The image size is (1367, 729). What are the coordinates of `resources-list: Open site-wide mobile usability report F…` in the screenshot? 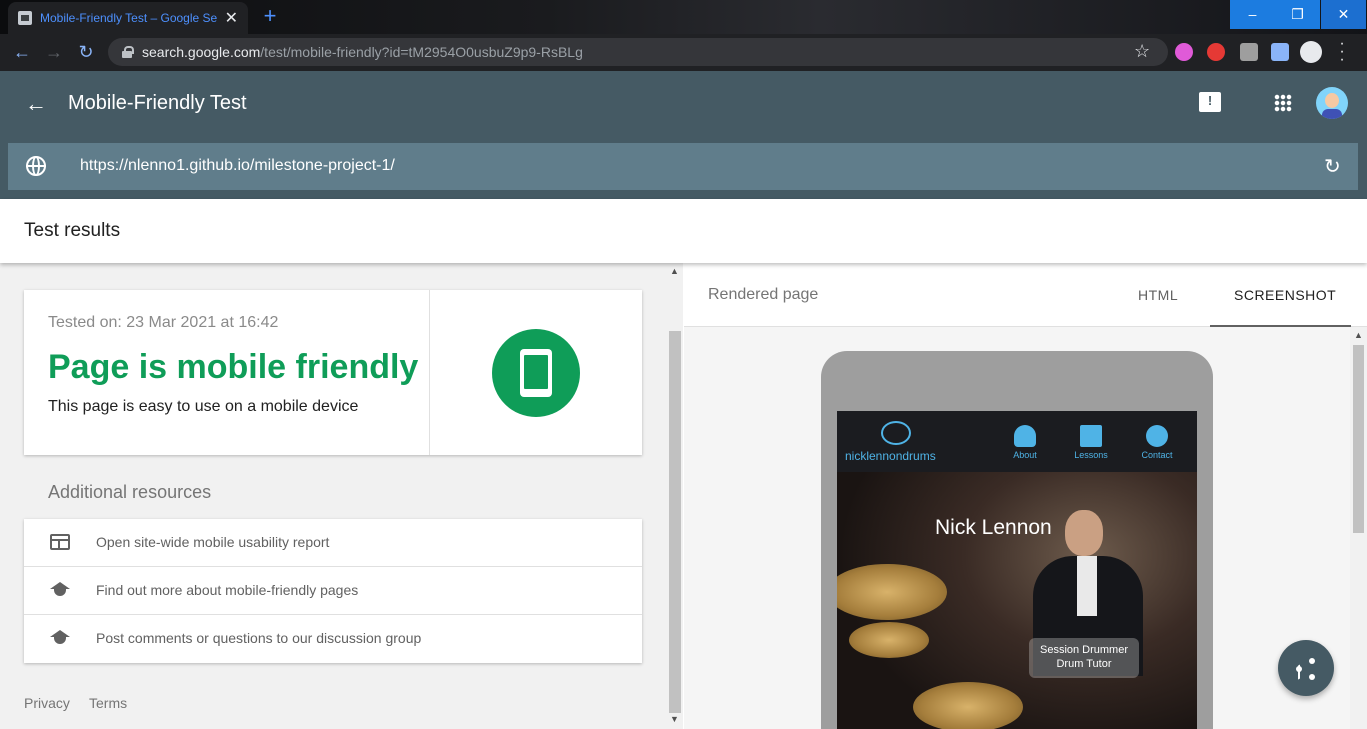 It's located at (333, 591).